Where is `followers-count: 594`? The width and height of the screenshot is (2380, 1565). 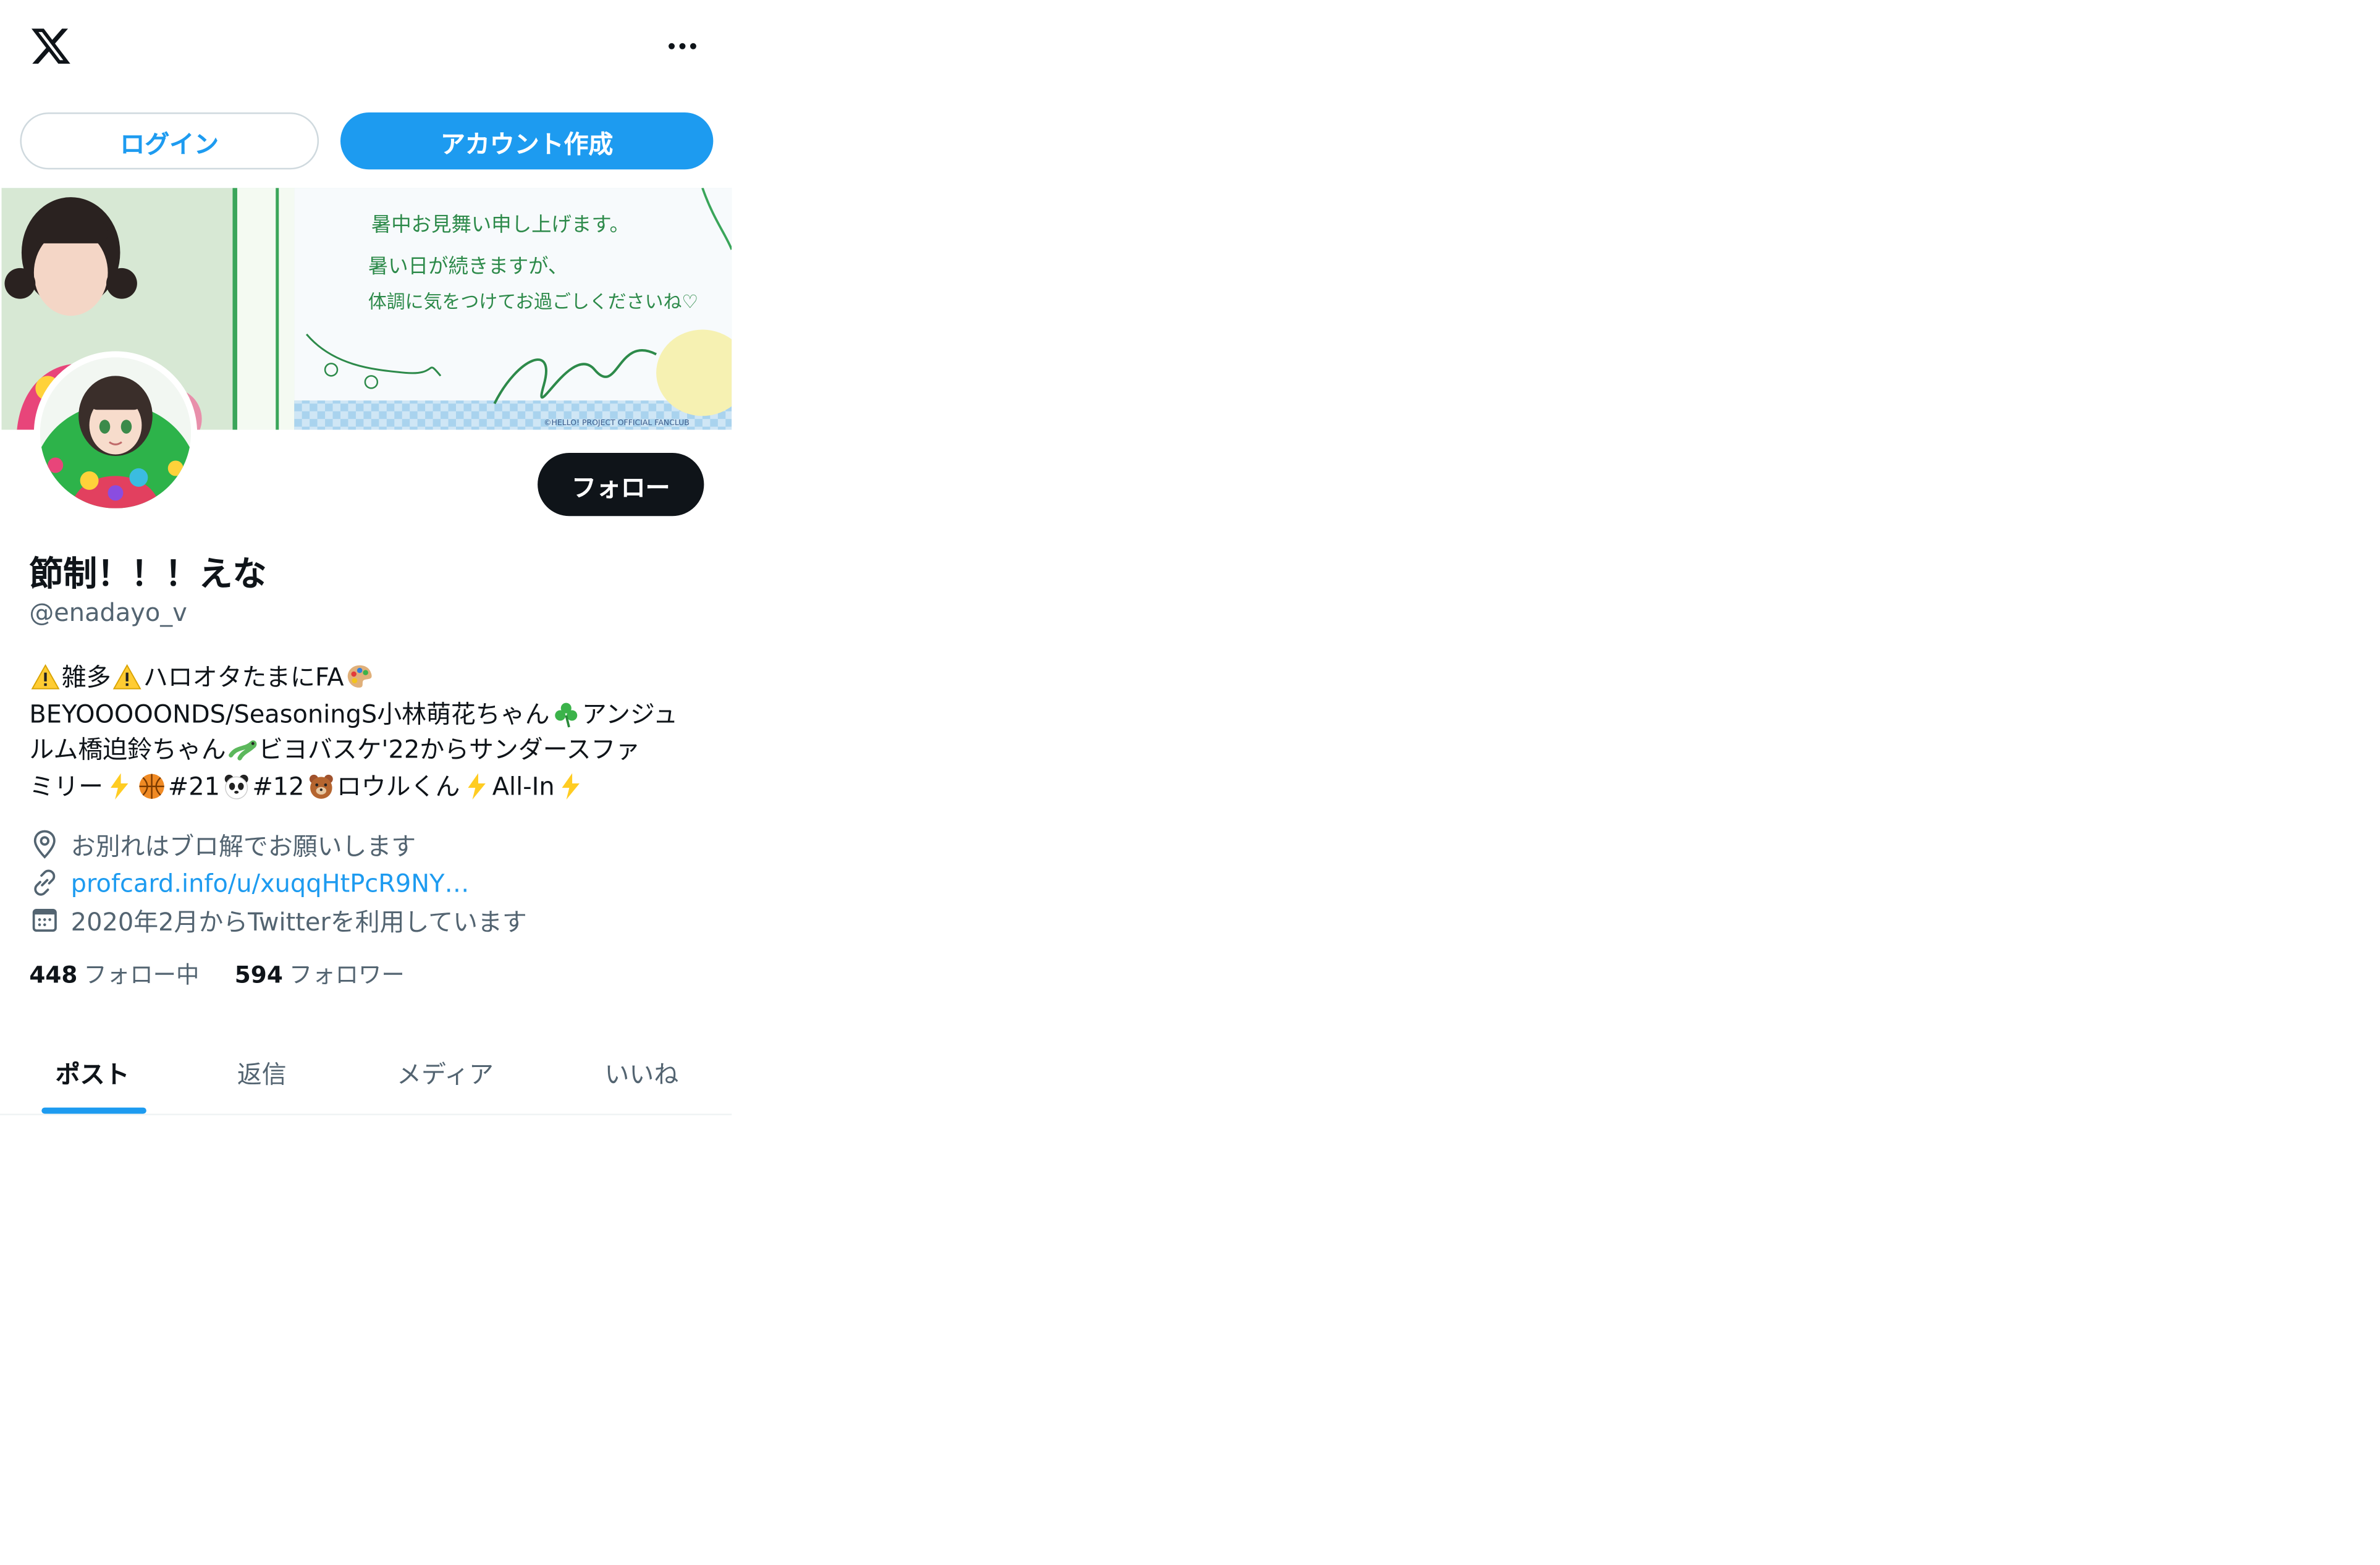 followers-count: 594 is located at coordinates (259, 975).